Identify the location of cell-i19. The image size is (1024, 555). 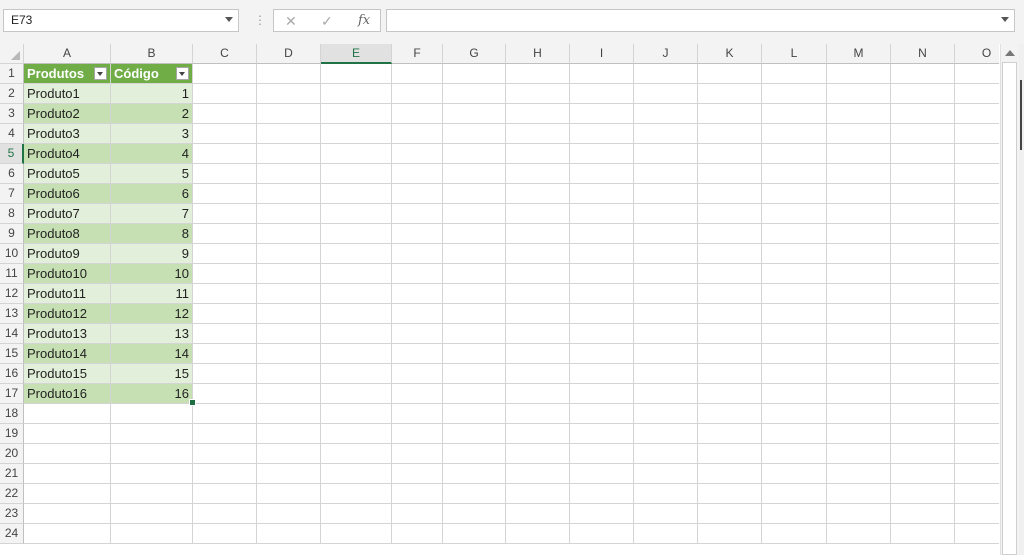
(602, 434).